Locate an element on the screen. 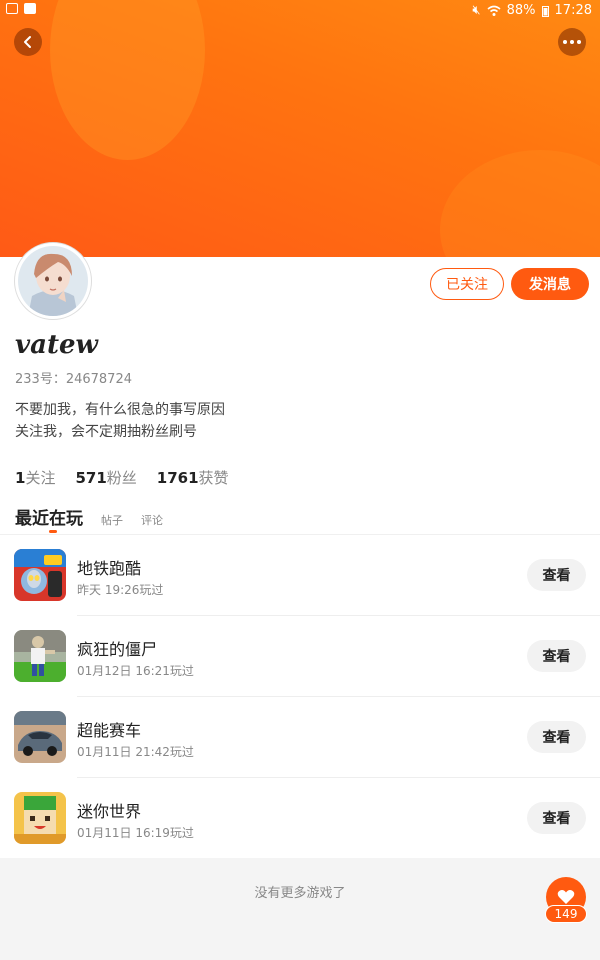 The image size is (600, 960). no-more-games-text: 没有更多游戏了 is located at coordinates (300, 893).